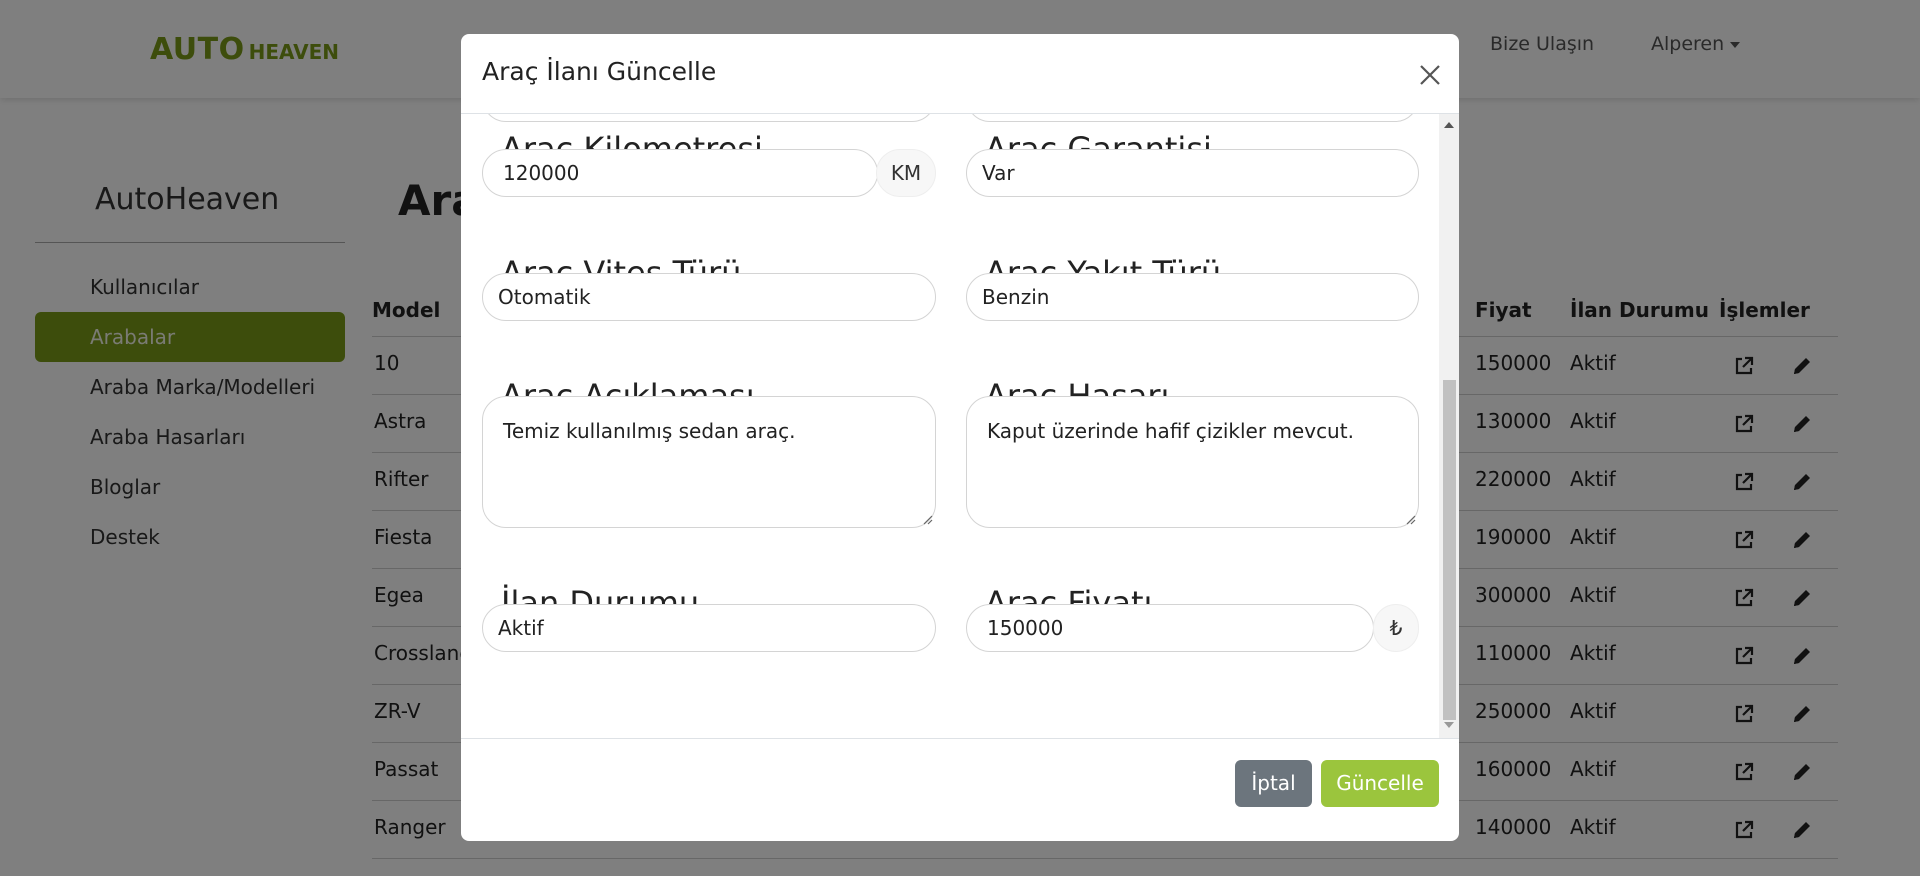 The image size is (1920, 876). I want to click on fuel-type-input: Benzin, so click(1192, 297).